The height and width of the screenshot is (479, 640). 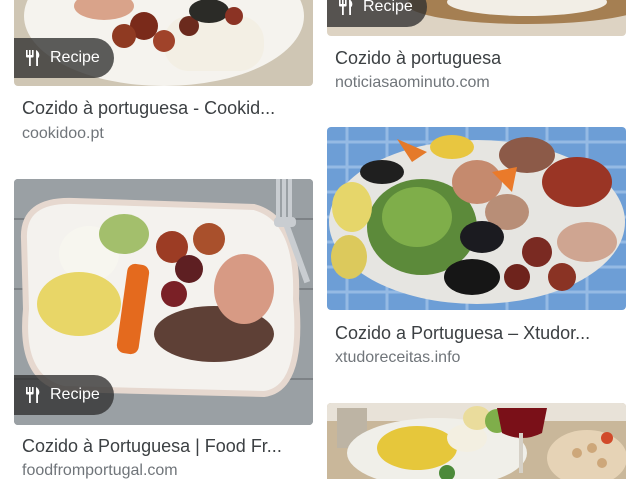 What do you see at coordinates (100, 470) in the screenshot?
I see `result-source-3: foodfromportugal.com` at bounding box center [100, 470].